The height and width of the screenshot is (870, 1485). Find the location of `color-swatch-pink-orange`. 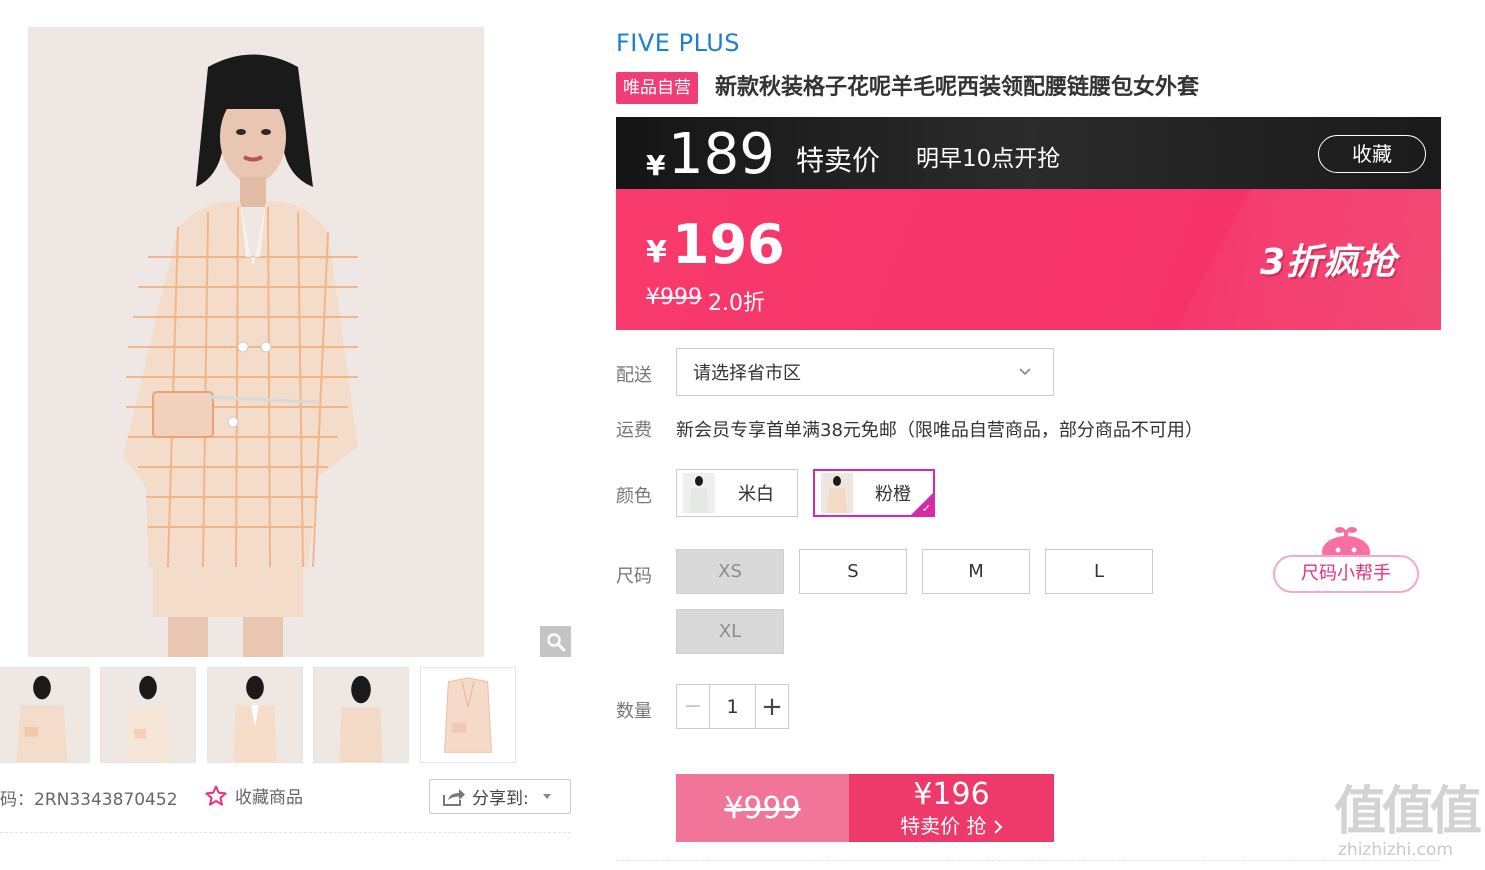

color-swatch-pink-orange is located at coordinates (837, 493).